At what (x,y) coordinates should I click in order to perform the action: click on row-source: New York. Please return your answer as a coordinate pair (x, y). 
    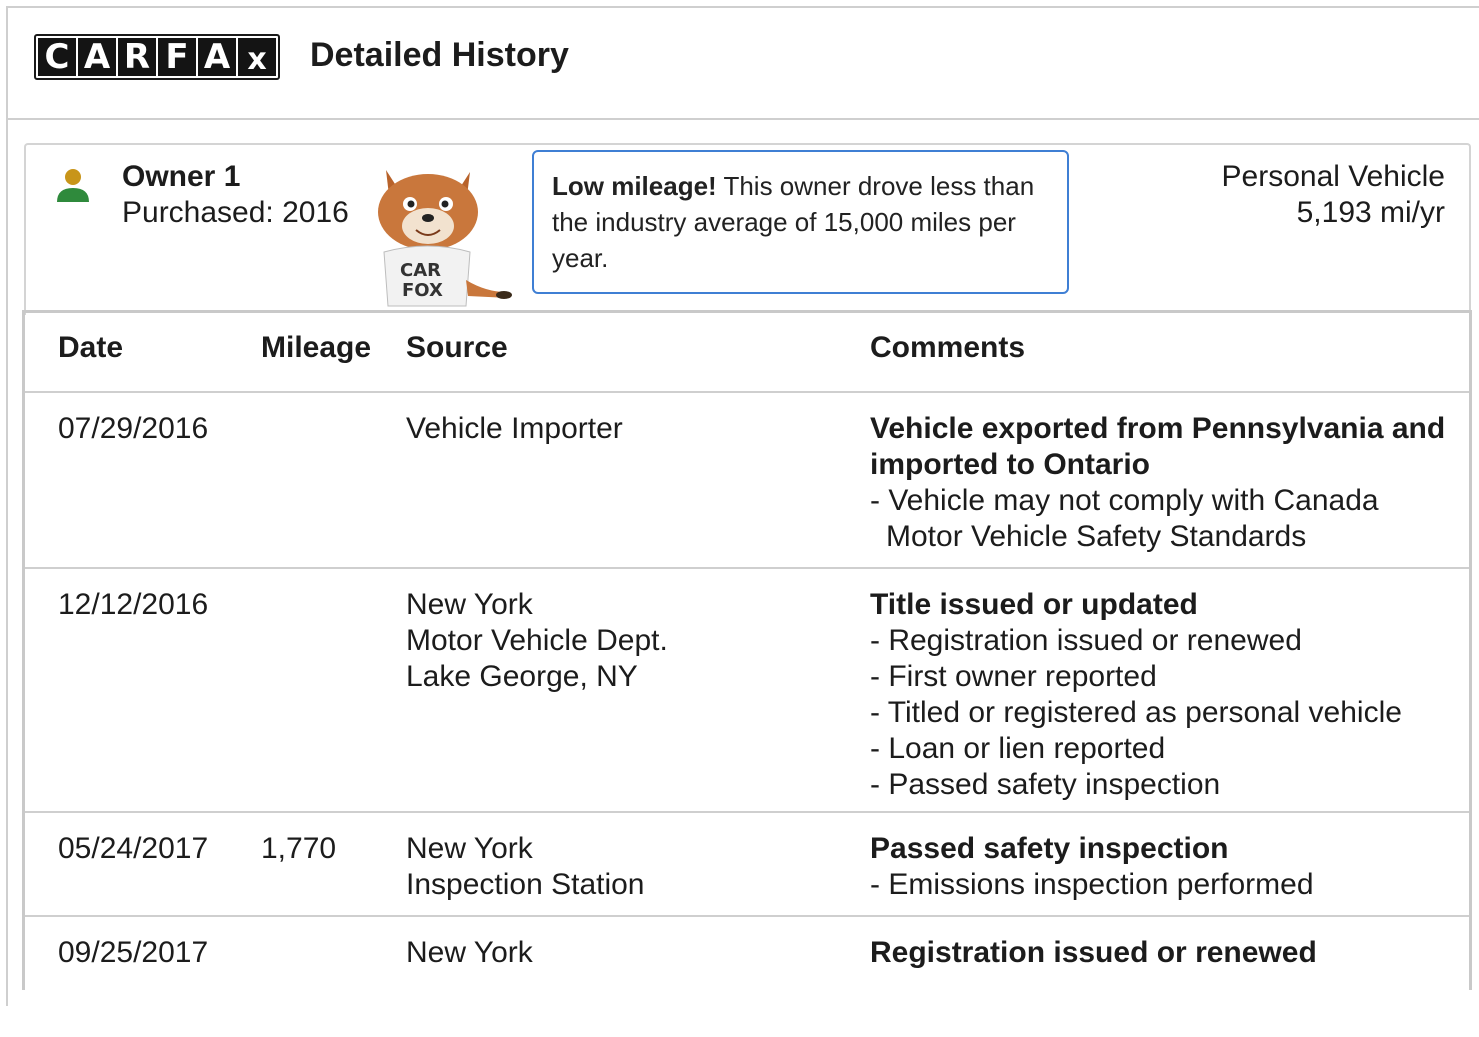
    Looking at the image, I should click on (469, 953).